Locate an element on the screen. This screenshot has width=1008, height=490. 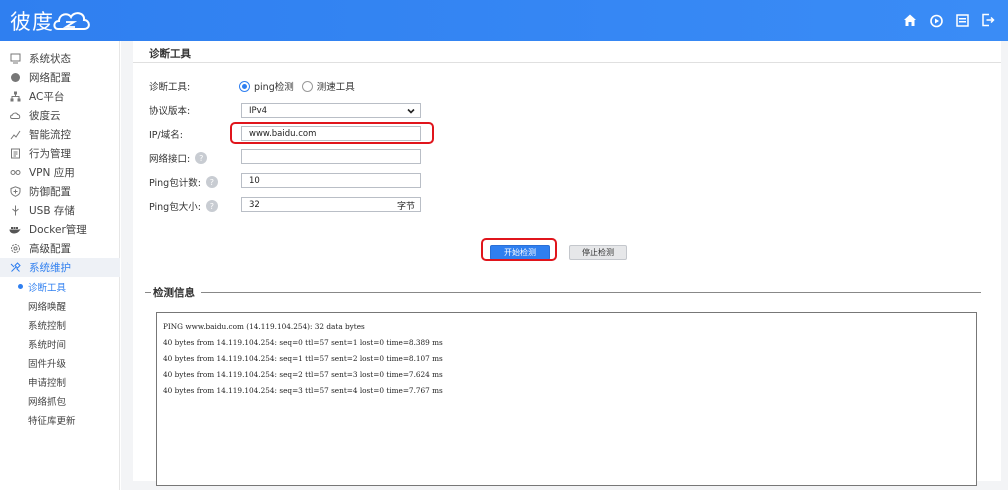
sidebar-item-advanced: 高级配置 is located at coordinates (60, 248).